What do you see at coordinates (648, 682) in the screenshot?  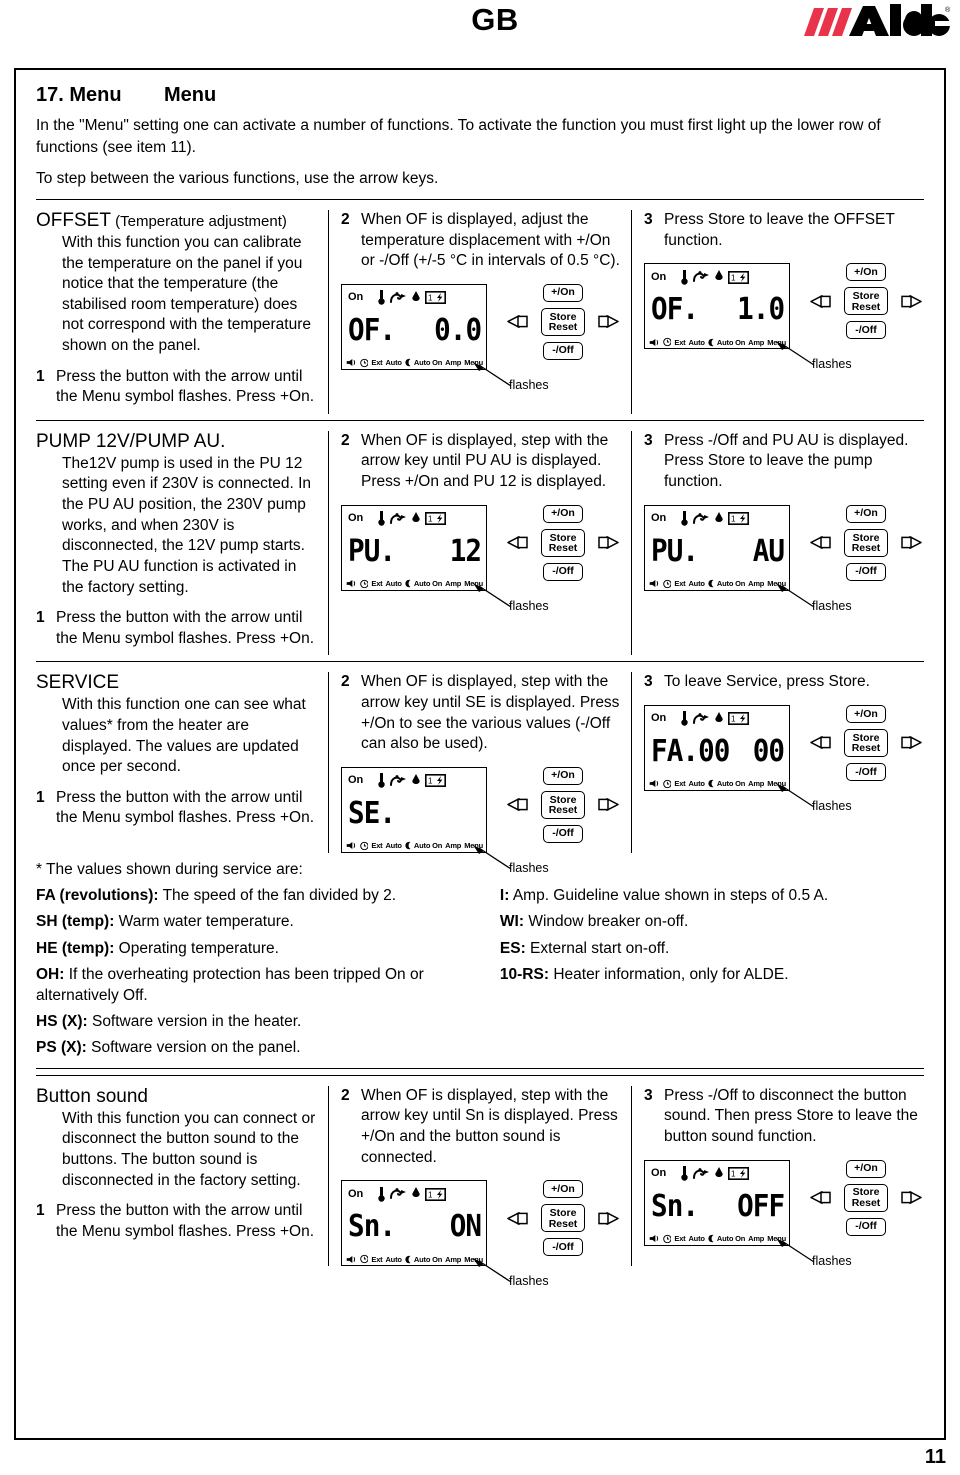 I see `step-number: 3` at bounding box center [648, 682].